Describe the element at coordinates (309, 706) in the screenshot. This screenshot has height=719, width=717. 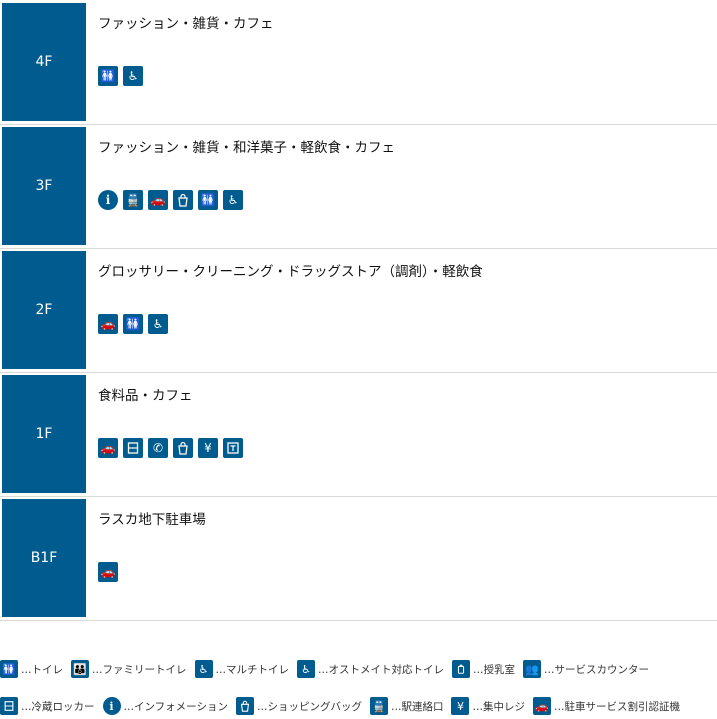
I see `legend-label: …ショッピングバッグ` at that location.